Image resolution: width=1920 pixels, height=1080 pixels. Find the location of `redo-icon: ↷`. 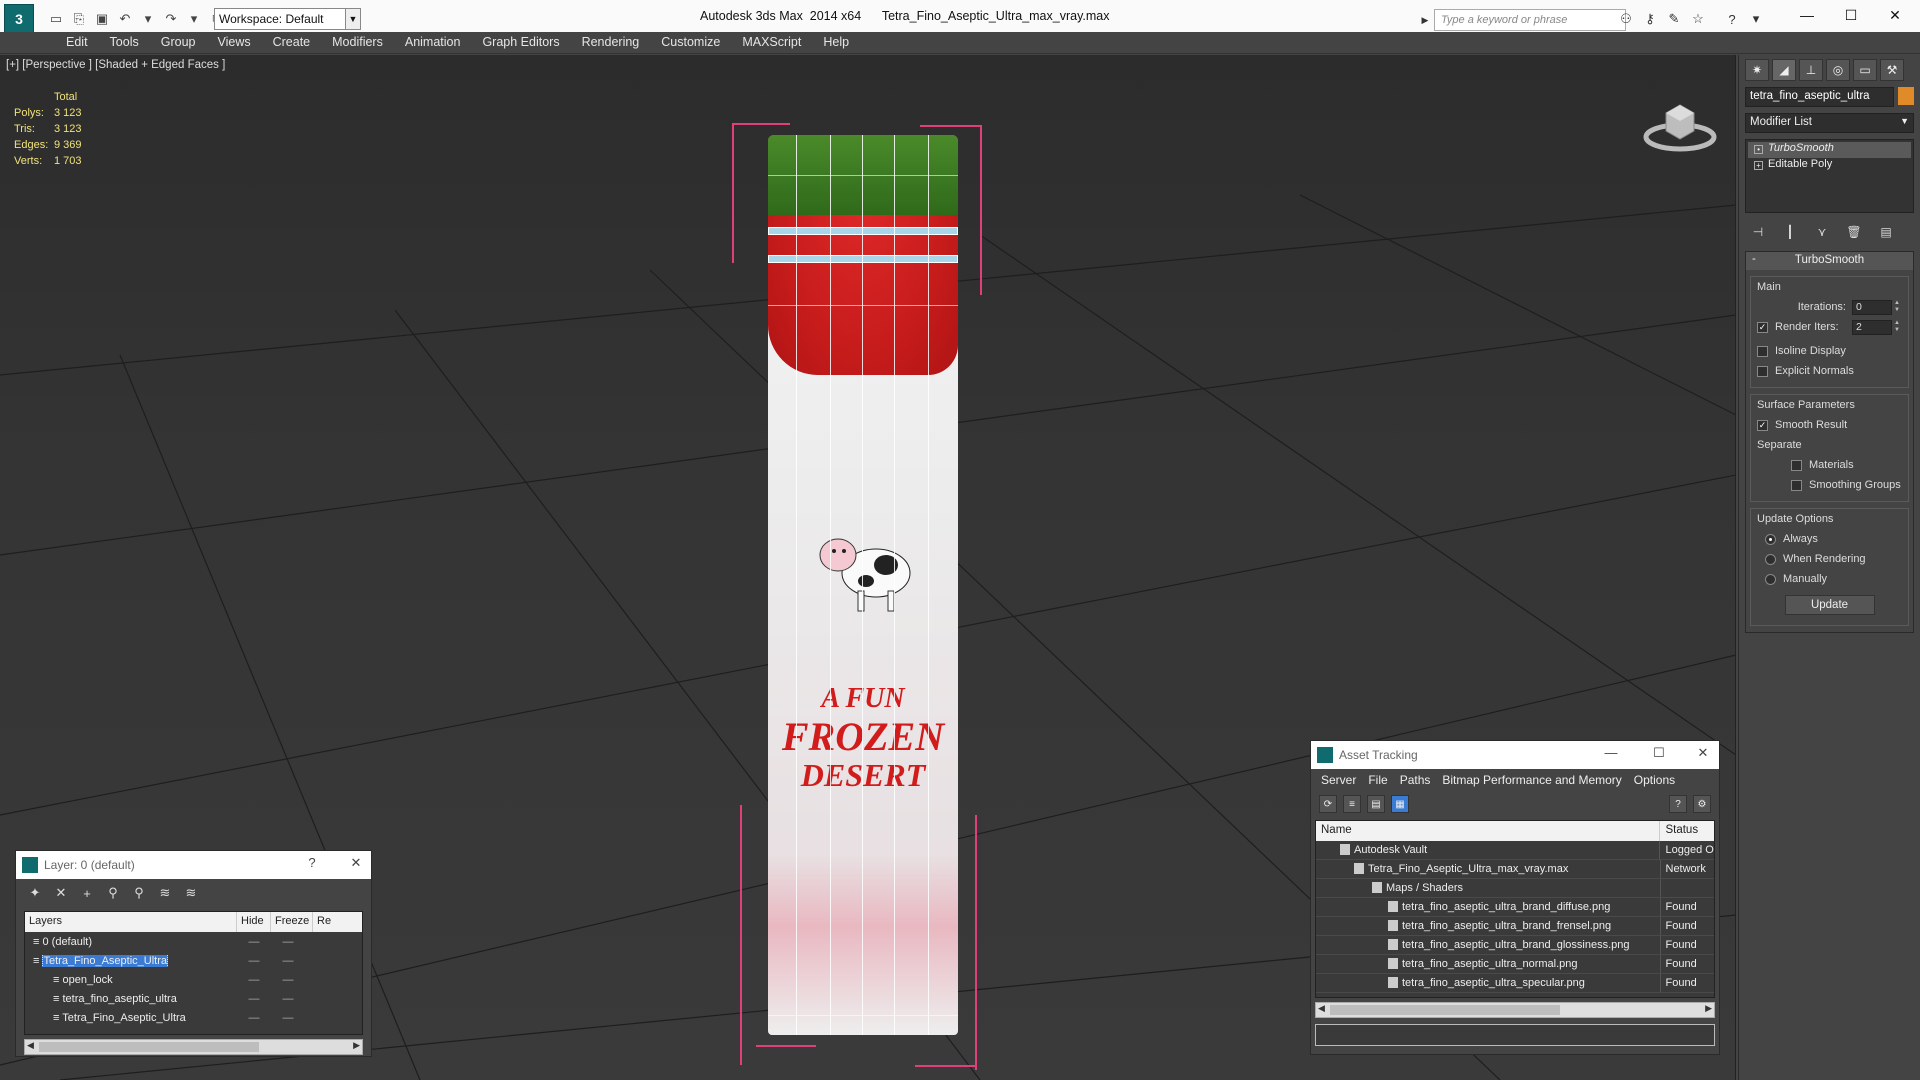

redo-icon: ↷ is located at coordinates (171, 19).